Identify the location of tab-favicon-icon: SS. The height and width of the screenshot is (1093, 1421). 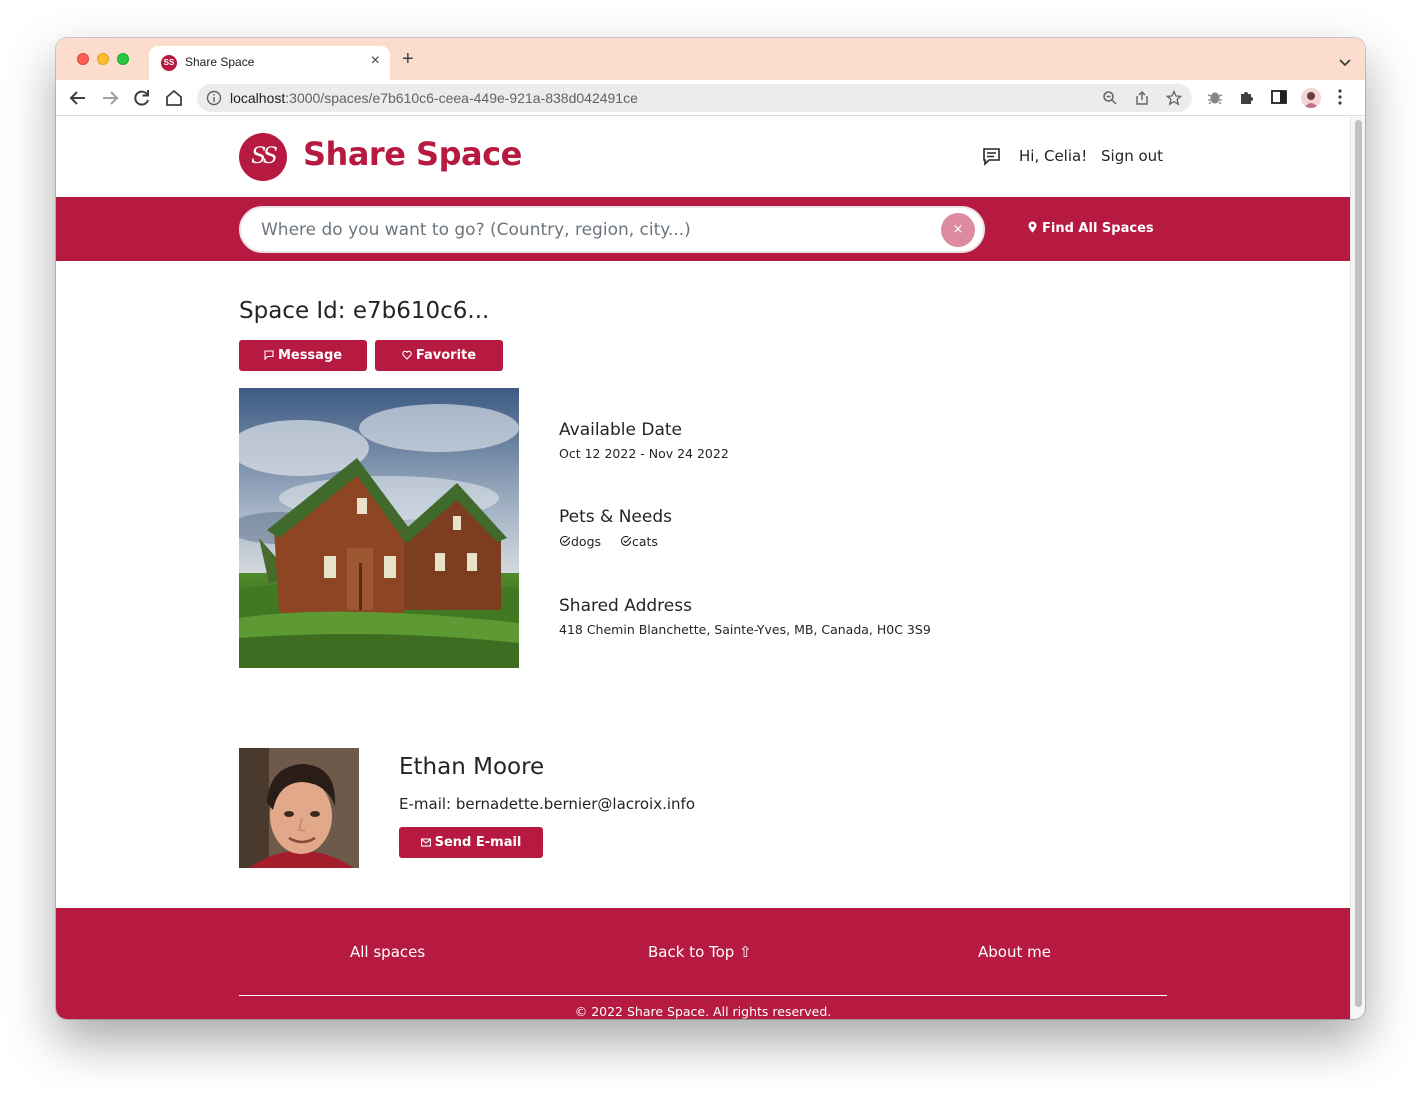
(169, 63).